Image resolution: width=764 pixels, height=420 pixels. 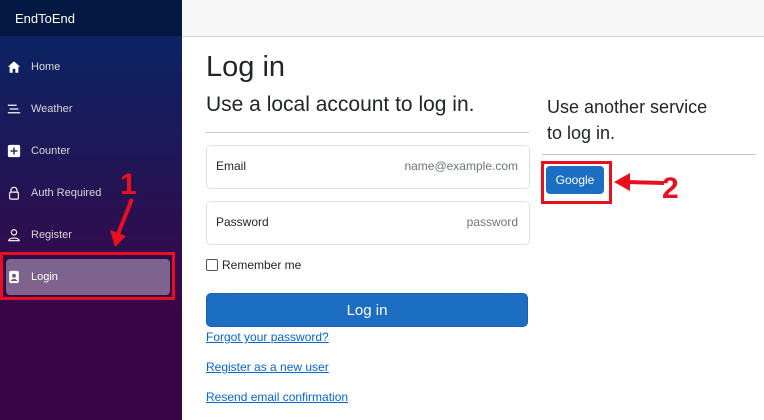 I want to click on remember-me-checkbox, so click(x=212, y=265).